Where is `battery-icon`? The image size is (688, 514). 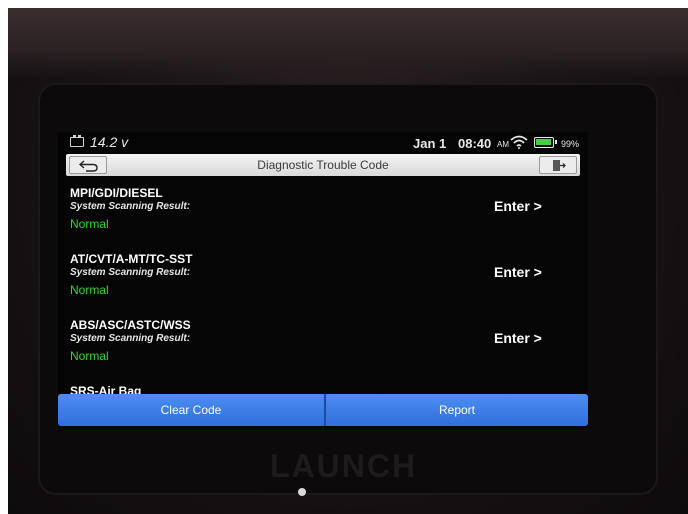
battery-icon is located at coordinates (545, 142).